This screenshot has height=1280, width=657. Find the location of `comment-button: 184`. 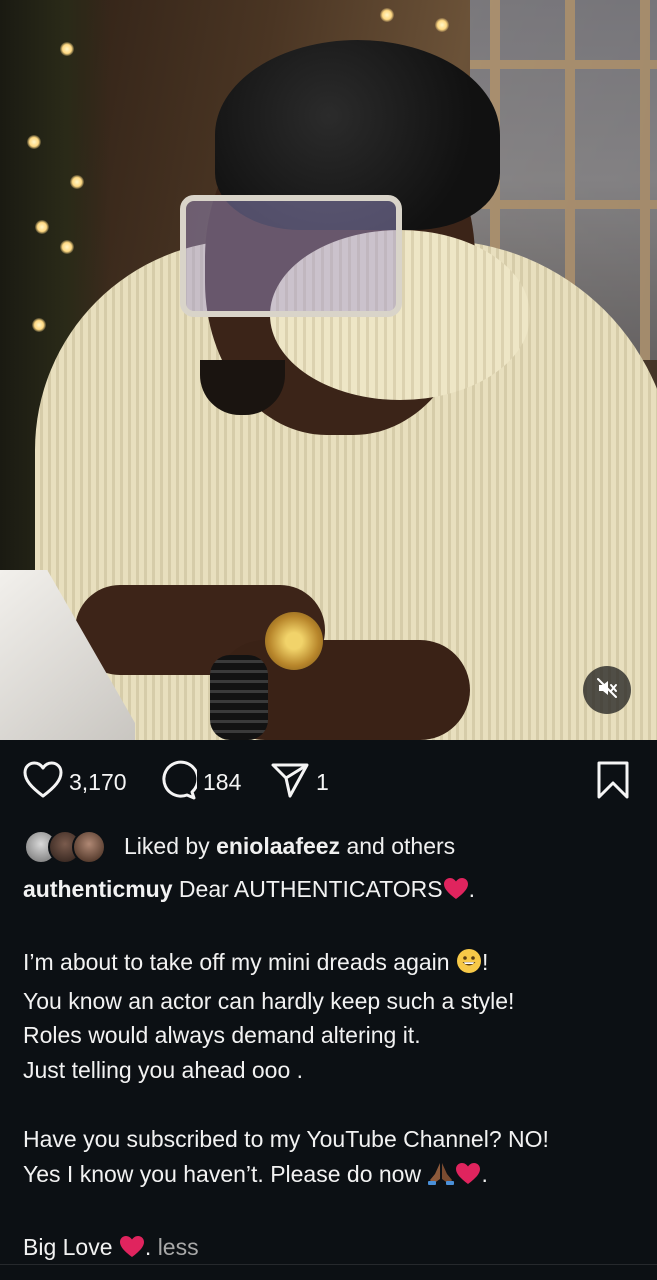

comment-button: 184 is located at coordinates (199, 782).